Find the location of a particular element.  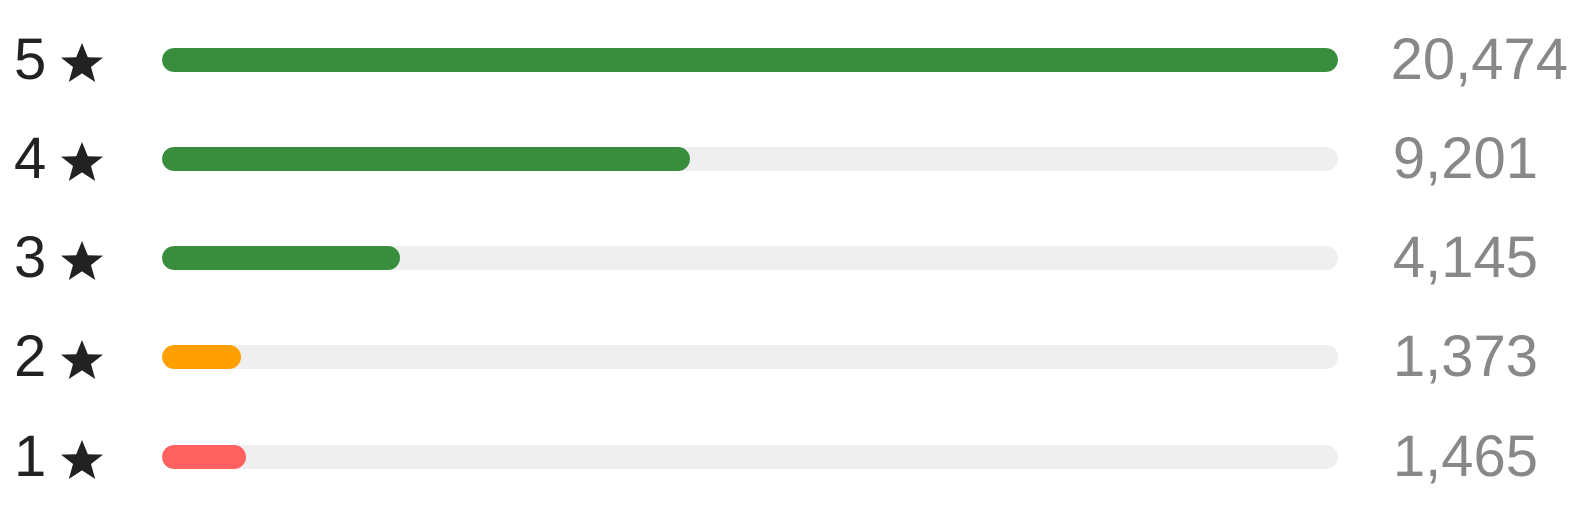

star-label: 2 is located at coordinates (60, 357).